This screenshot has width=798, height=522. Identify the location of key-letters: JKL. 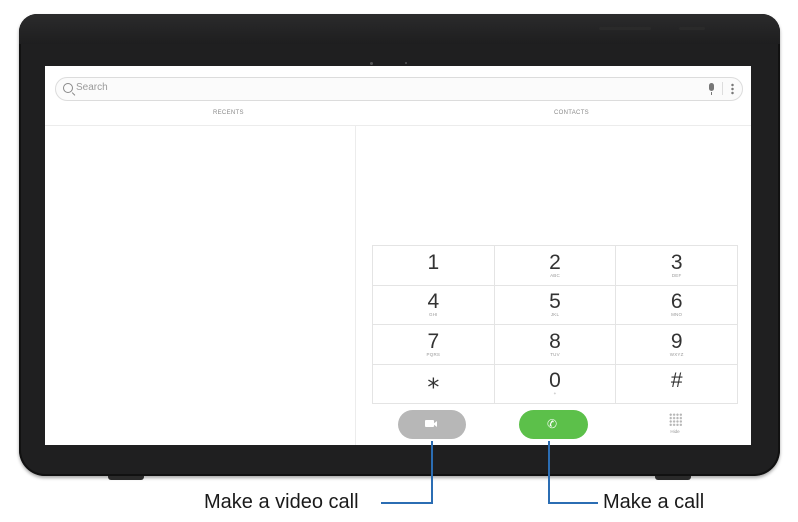
(555, 315).